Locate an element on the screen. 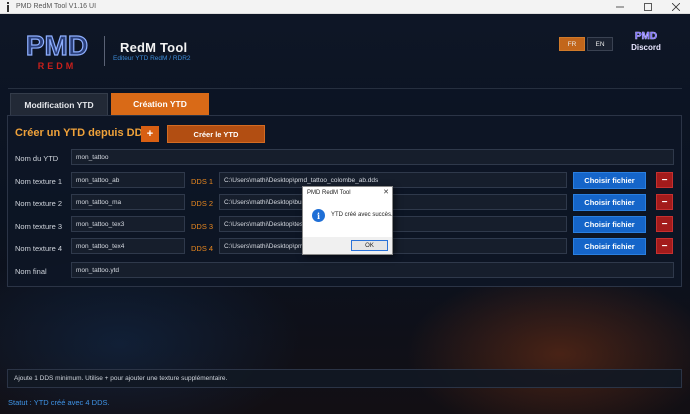  dialog-titlebar: PMD RedM Tool is located at coordinates (347, 193).